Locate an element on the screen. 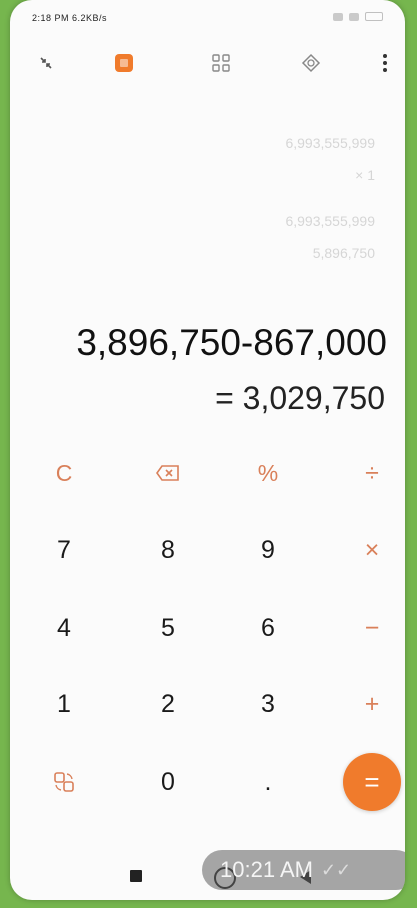  multiply-button: × is located at coordinates (371, 550).